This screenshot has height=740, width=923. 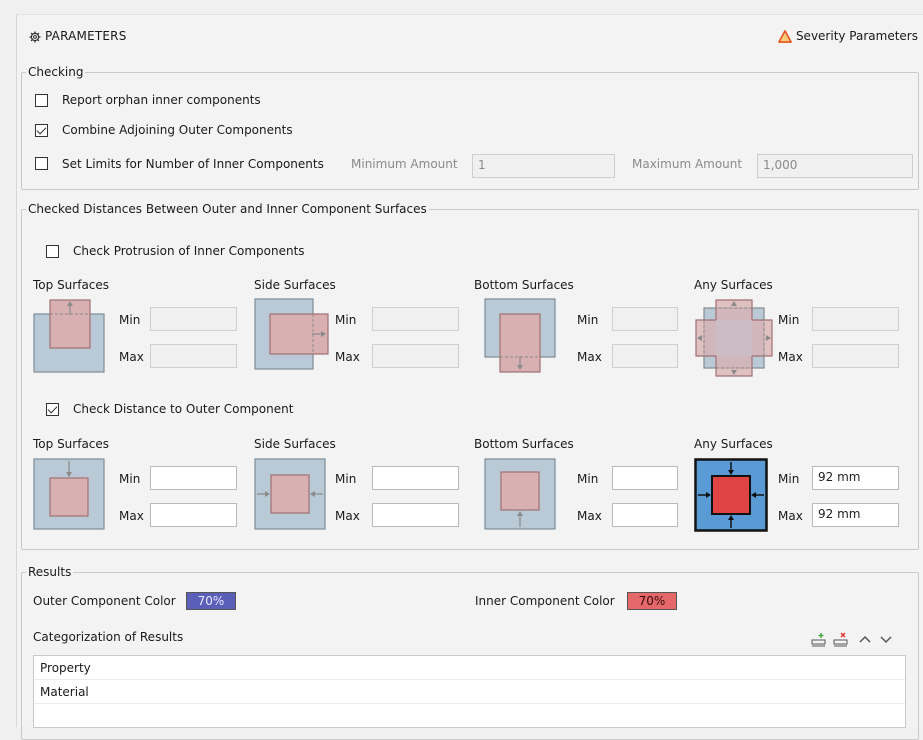 I want to click on checking-legend: Checking, so click(x=56, y=72).